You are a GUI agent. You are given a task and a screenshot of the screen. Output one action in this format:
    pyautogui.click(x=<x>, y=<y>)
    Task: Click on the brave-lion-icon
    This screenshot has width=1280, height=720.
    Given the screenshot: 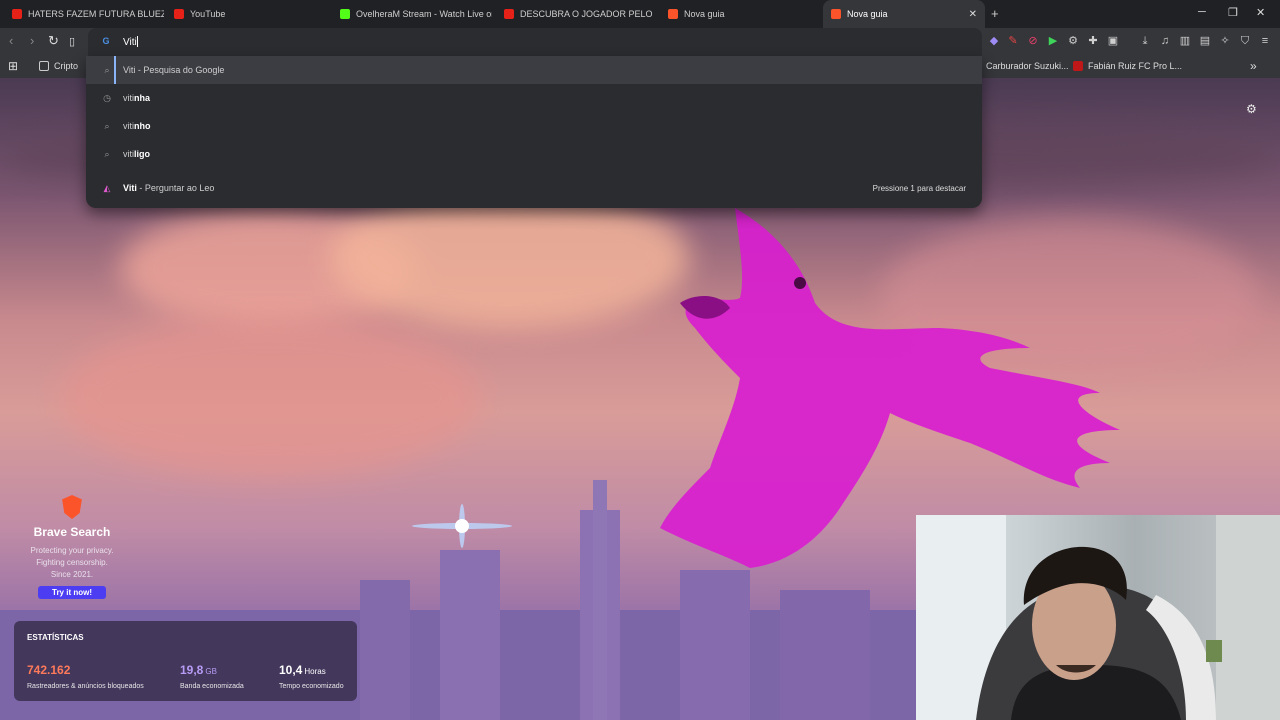 What is the action you would take?
    pyautogui.click(x=72, y=507)
    